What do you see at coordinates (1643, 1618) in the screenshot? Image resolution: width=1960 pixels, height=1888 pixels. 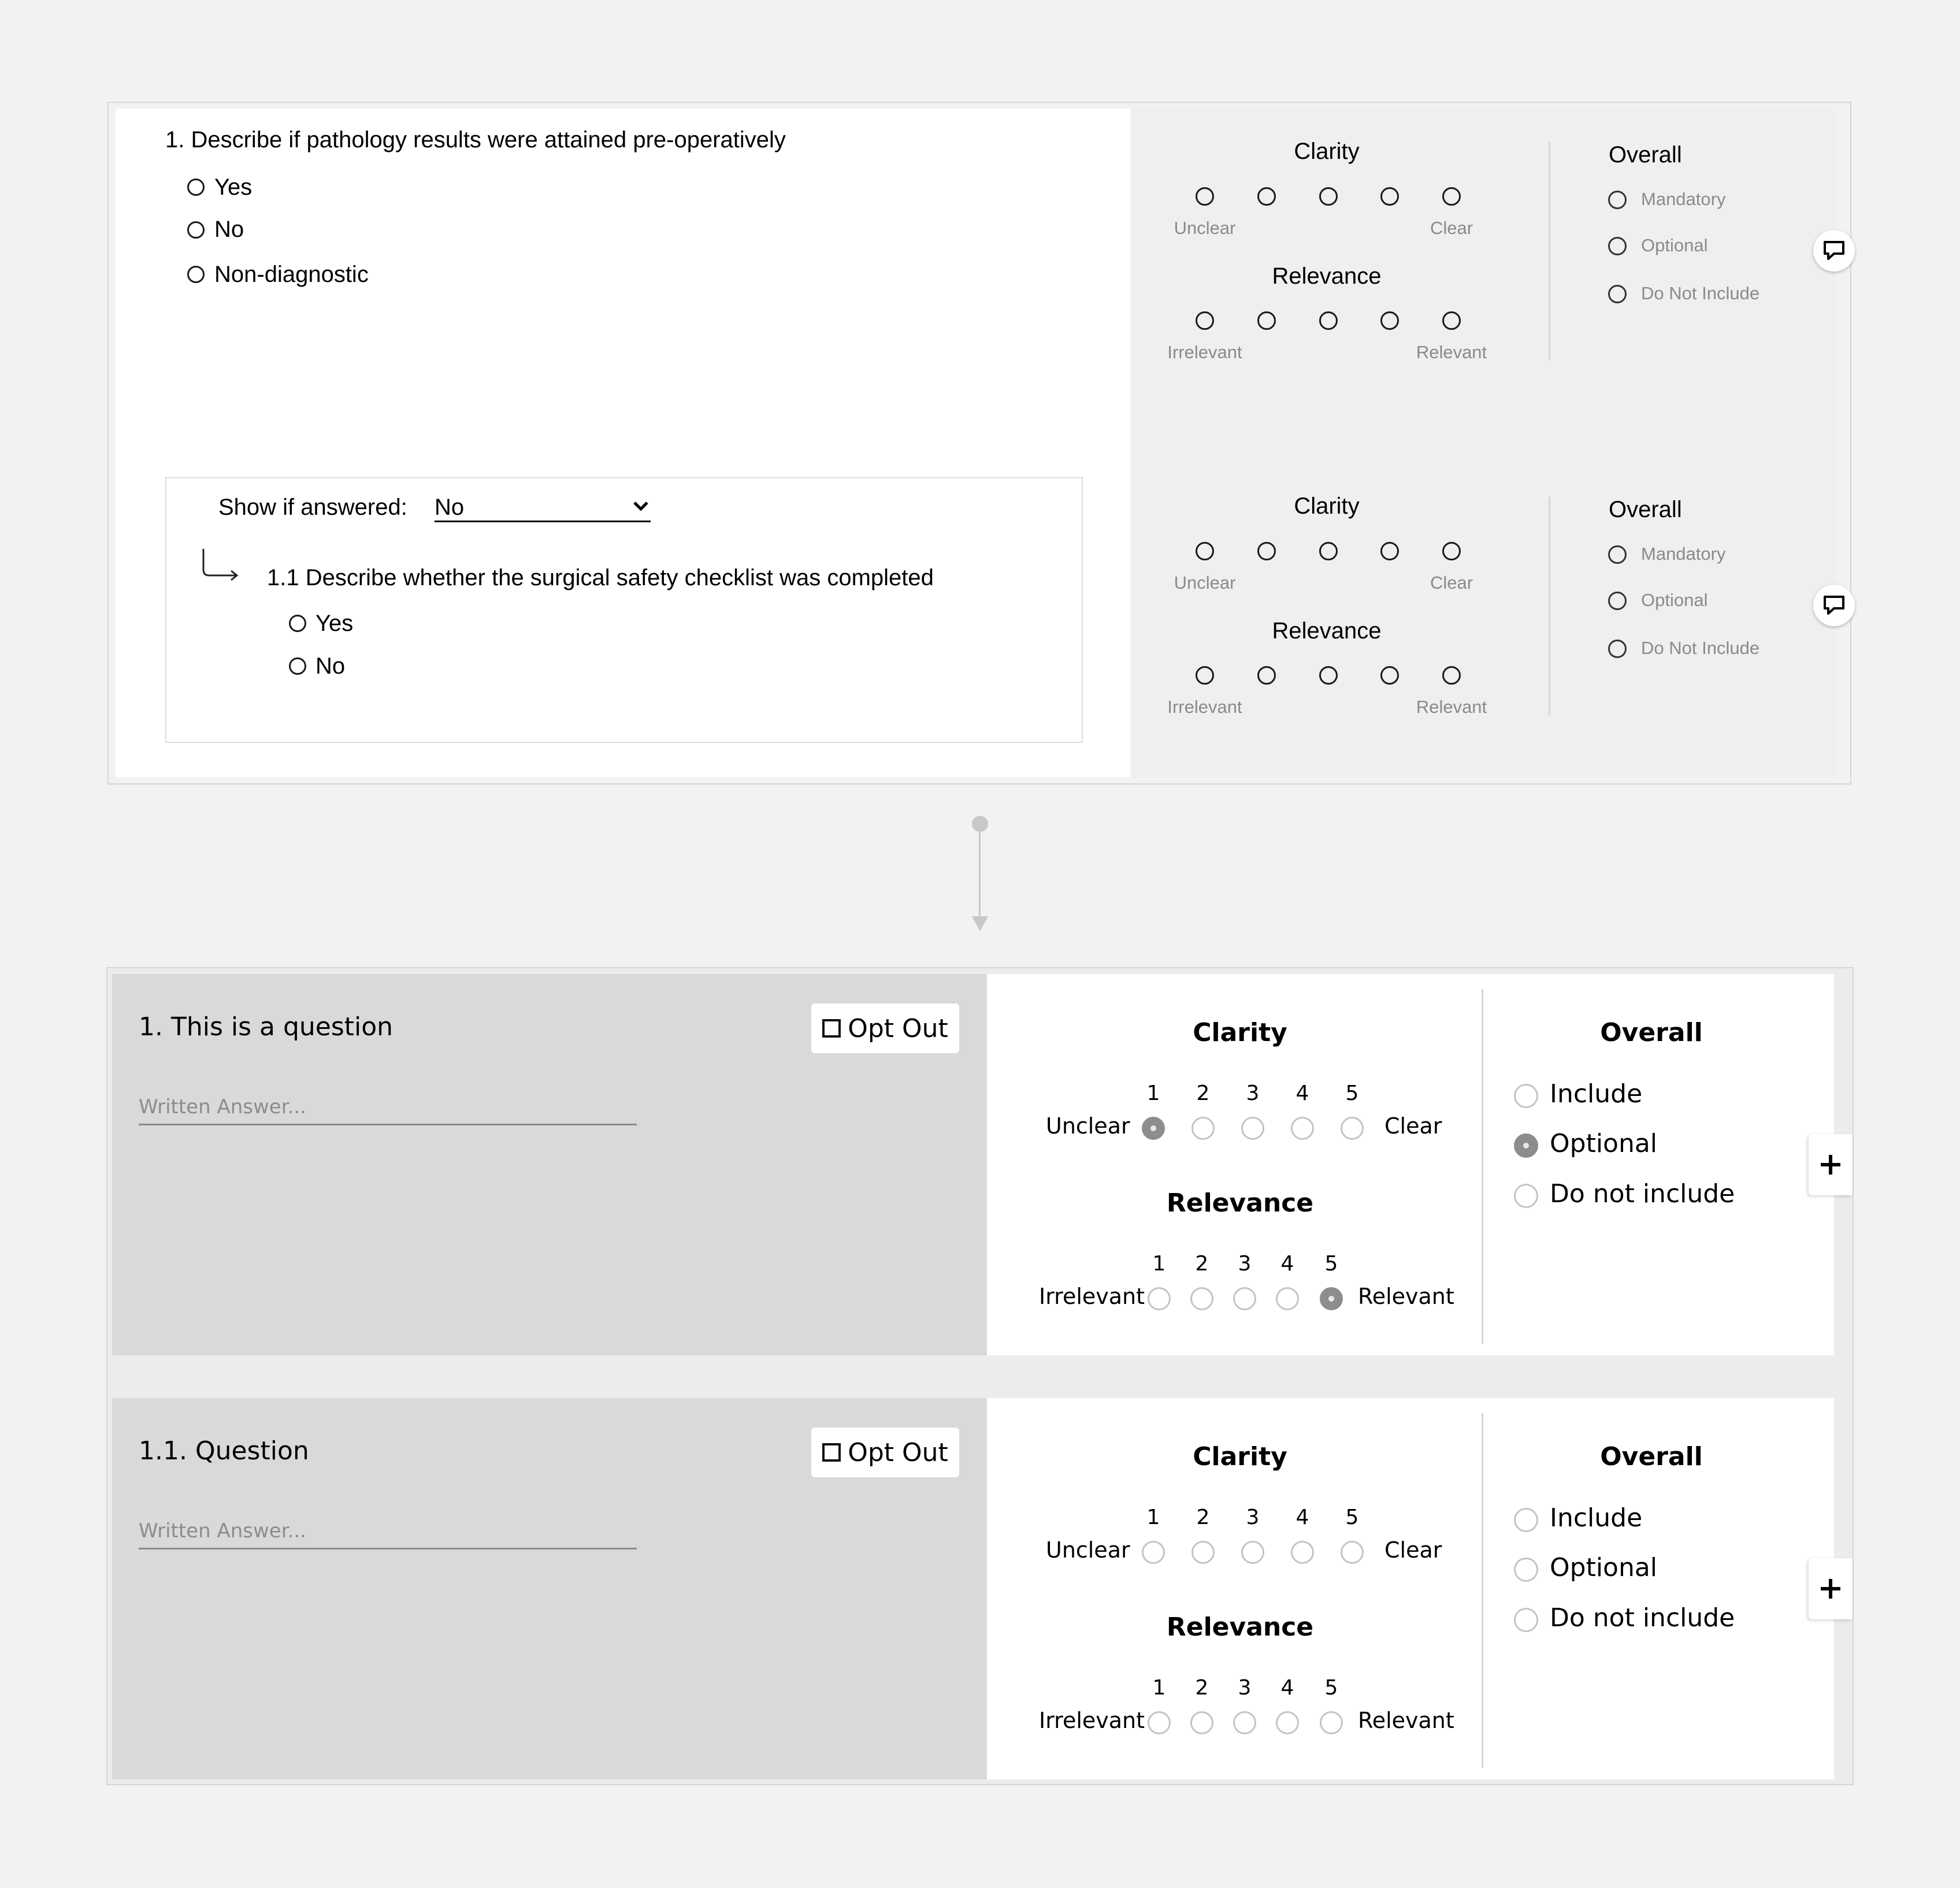 I see `design-overall-option-label: Do not include` at bounding box center [1643, 1618].